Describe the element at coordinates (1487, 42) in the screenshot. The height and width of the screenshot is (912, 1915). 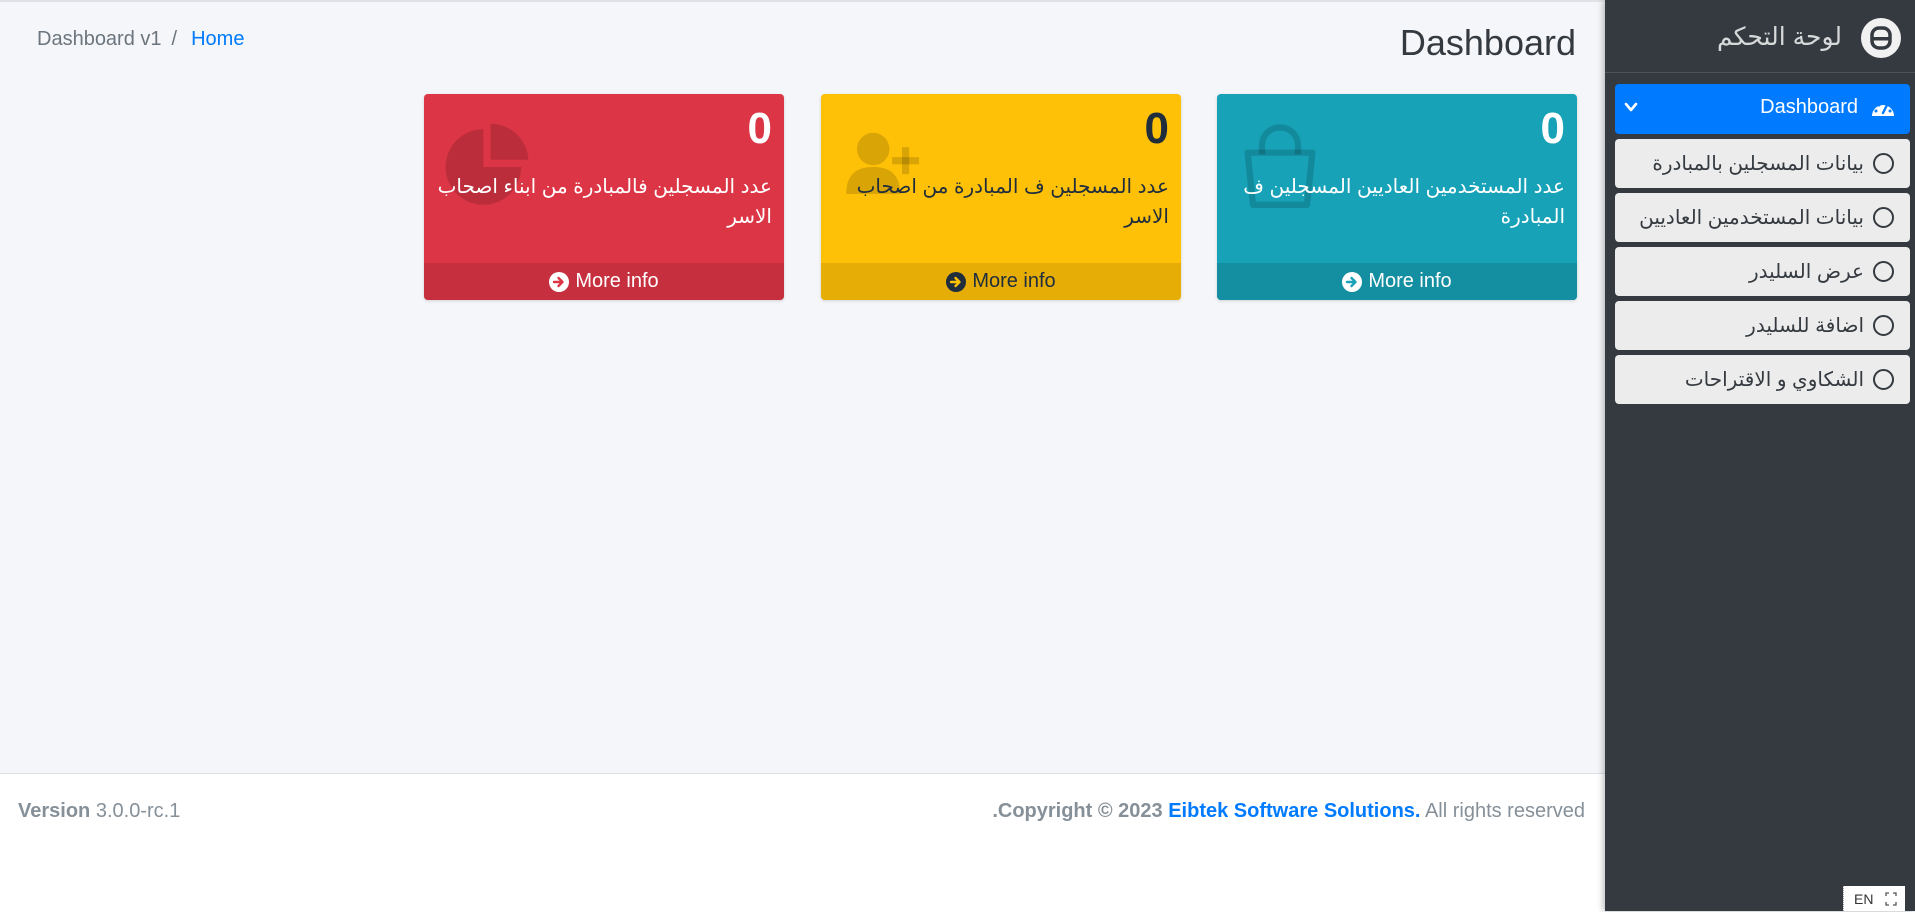
I see `page-title: Dashboard` at that location.